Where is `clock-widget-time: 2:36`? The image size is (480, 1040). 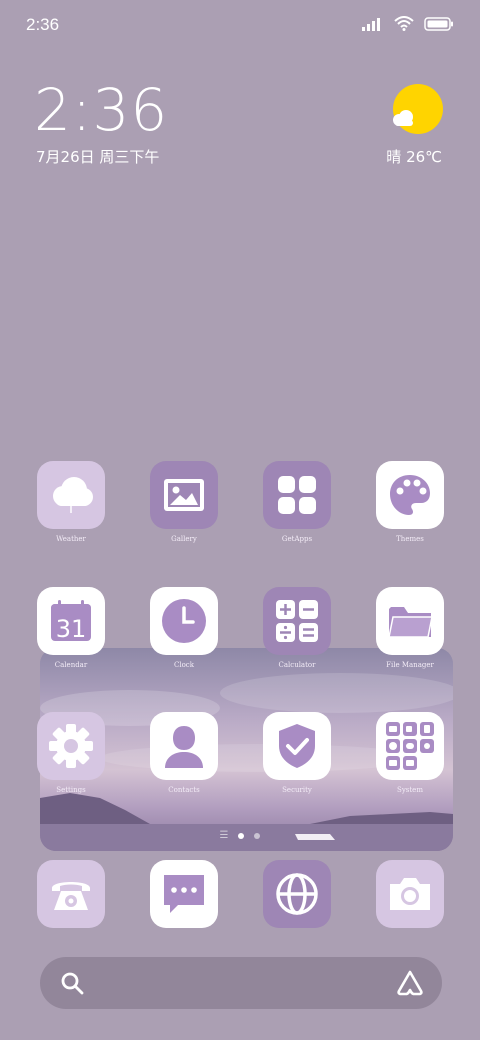
clock-widget-time: 2:36 is located at coordinates (101, 110).